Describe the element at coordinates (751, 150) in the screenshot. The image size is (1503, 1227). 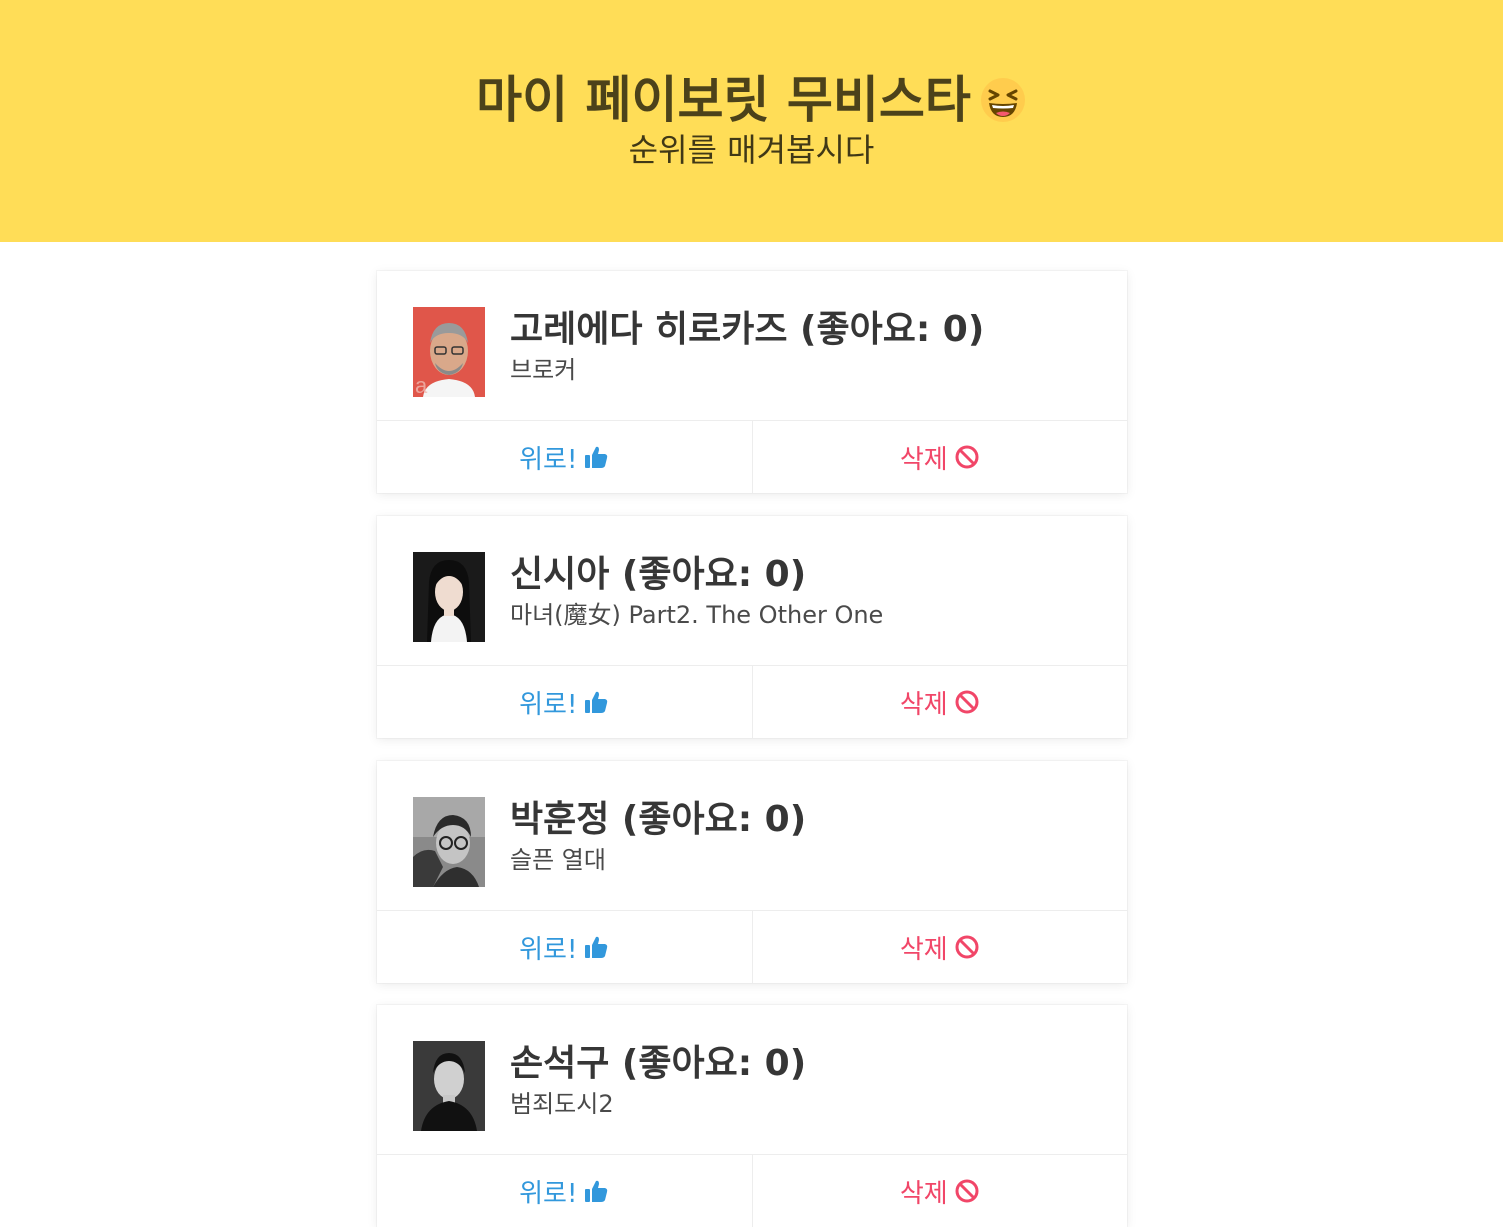
I see `page-subtitle: 순위를 매겨봅시다` at that location.